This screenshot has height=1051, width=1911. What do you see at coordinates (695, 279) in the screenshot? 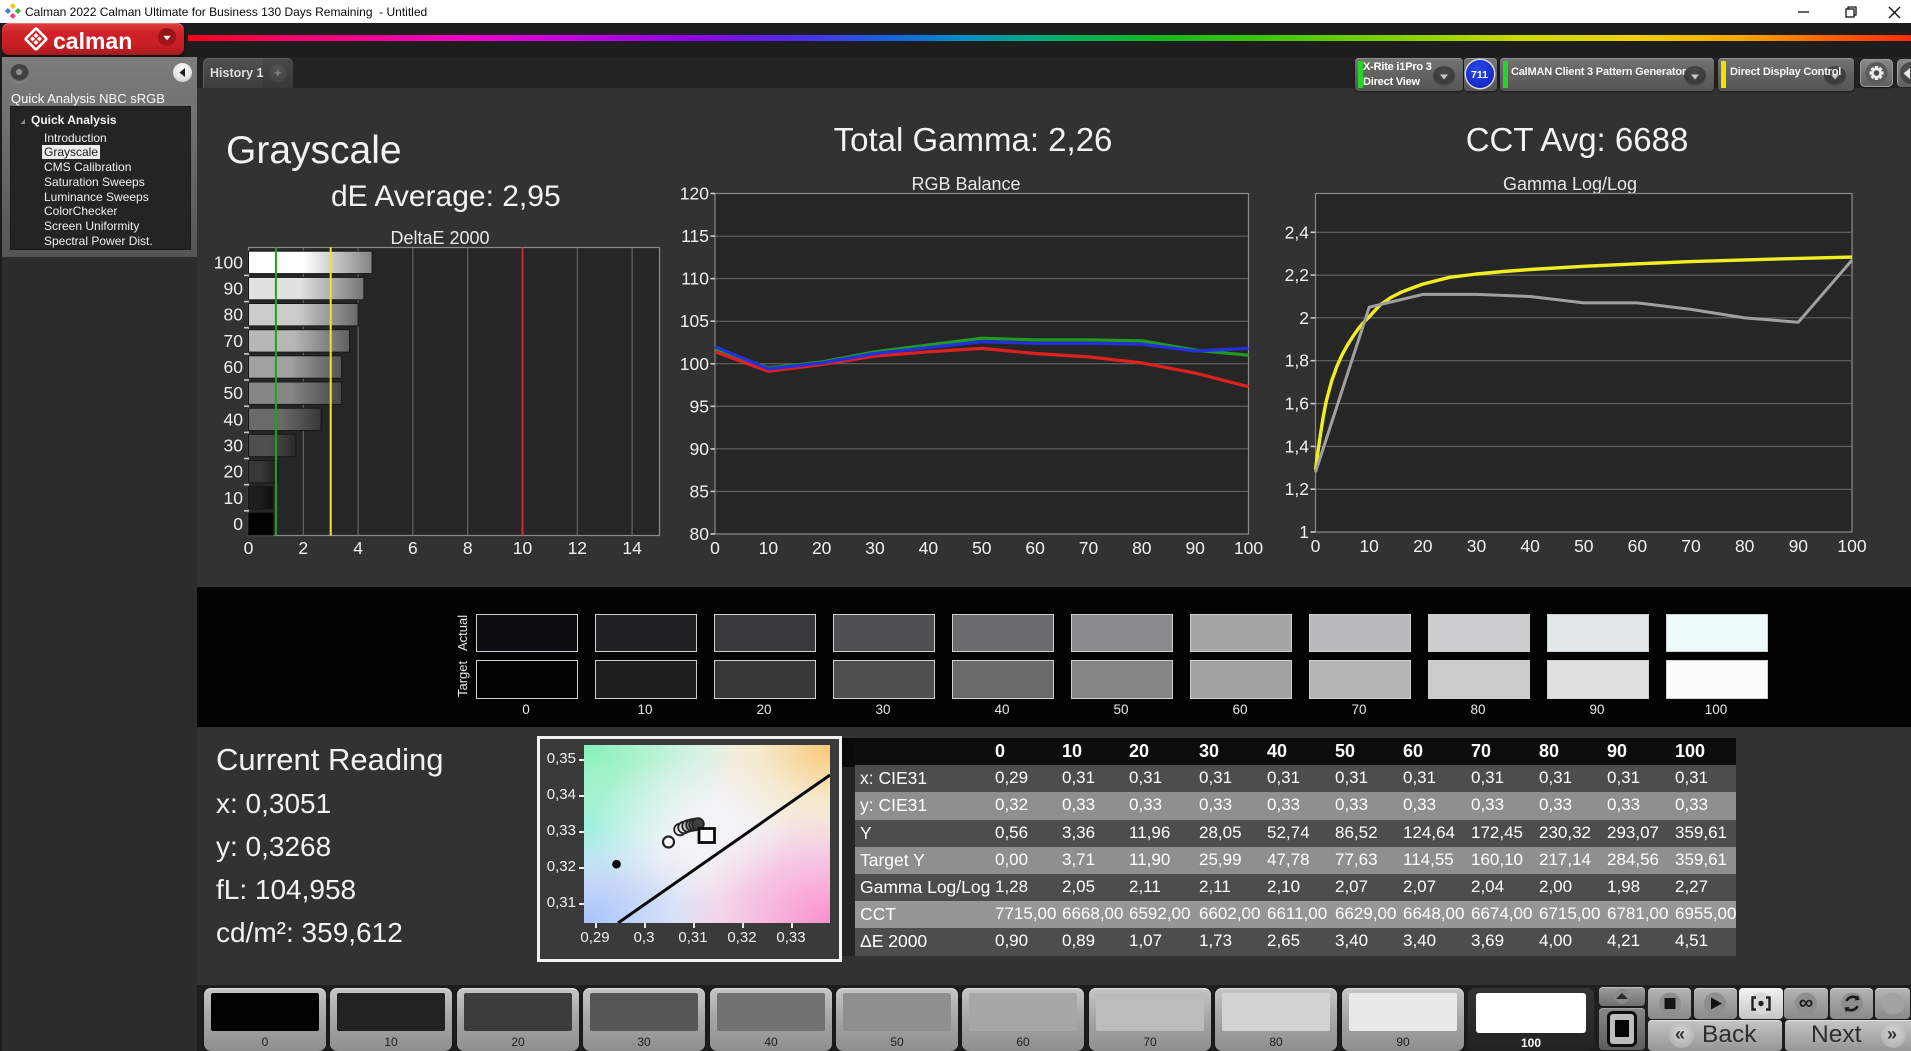
I see `svg-text: 110` at bounding box center [695, 279].